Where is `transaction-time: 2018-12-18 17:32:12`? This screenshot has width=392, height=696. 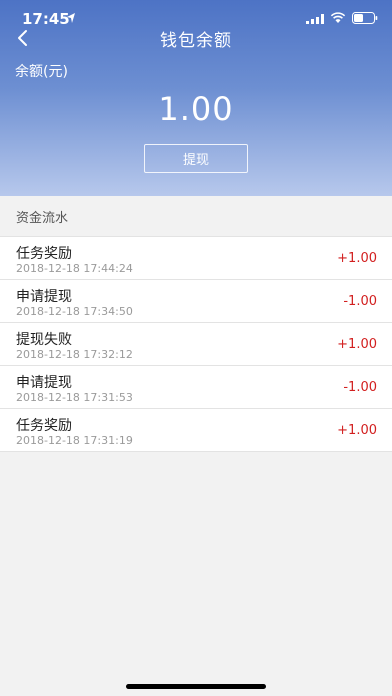 transaction-time: 2018-12-18 17:32:12 is located at coordinates (74, 354).